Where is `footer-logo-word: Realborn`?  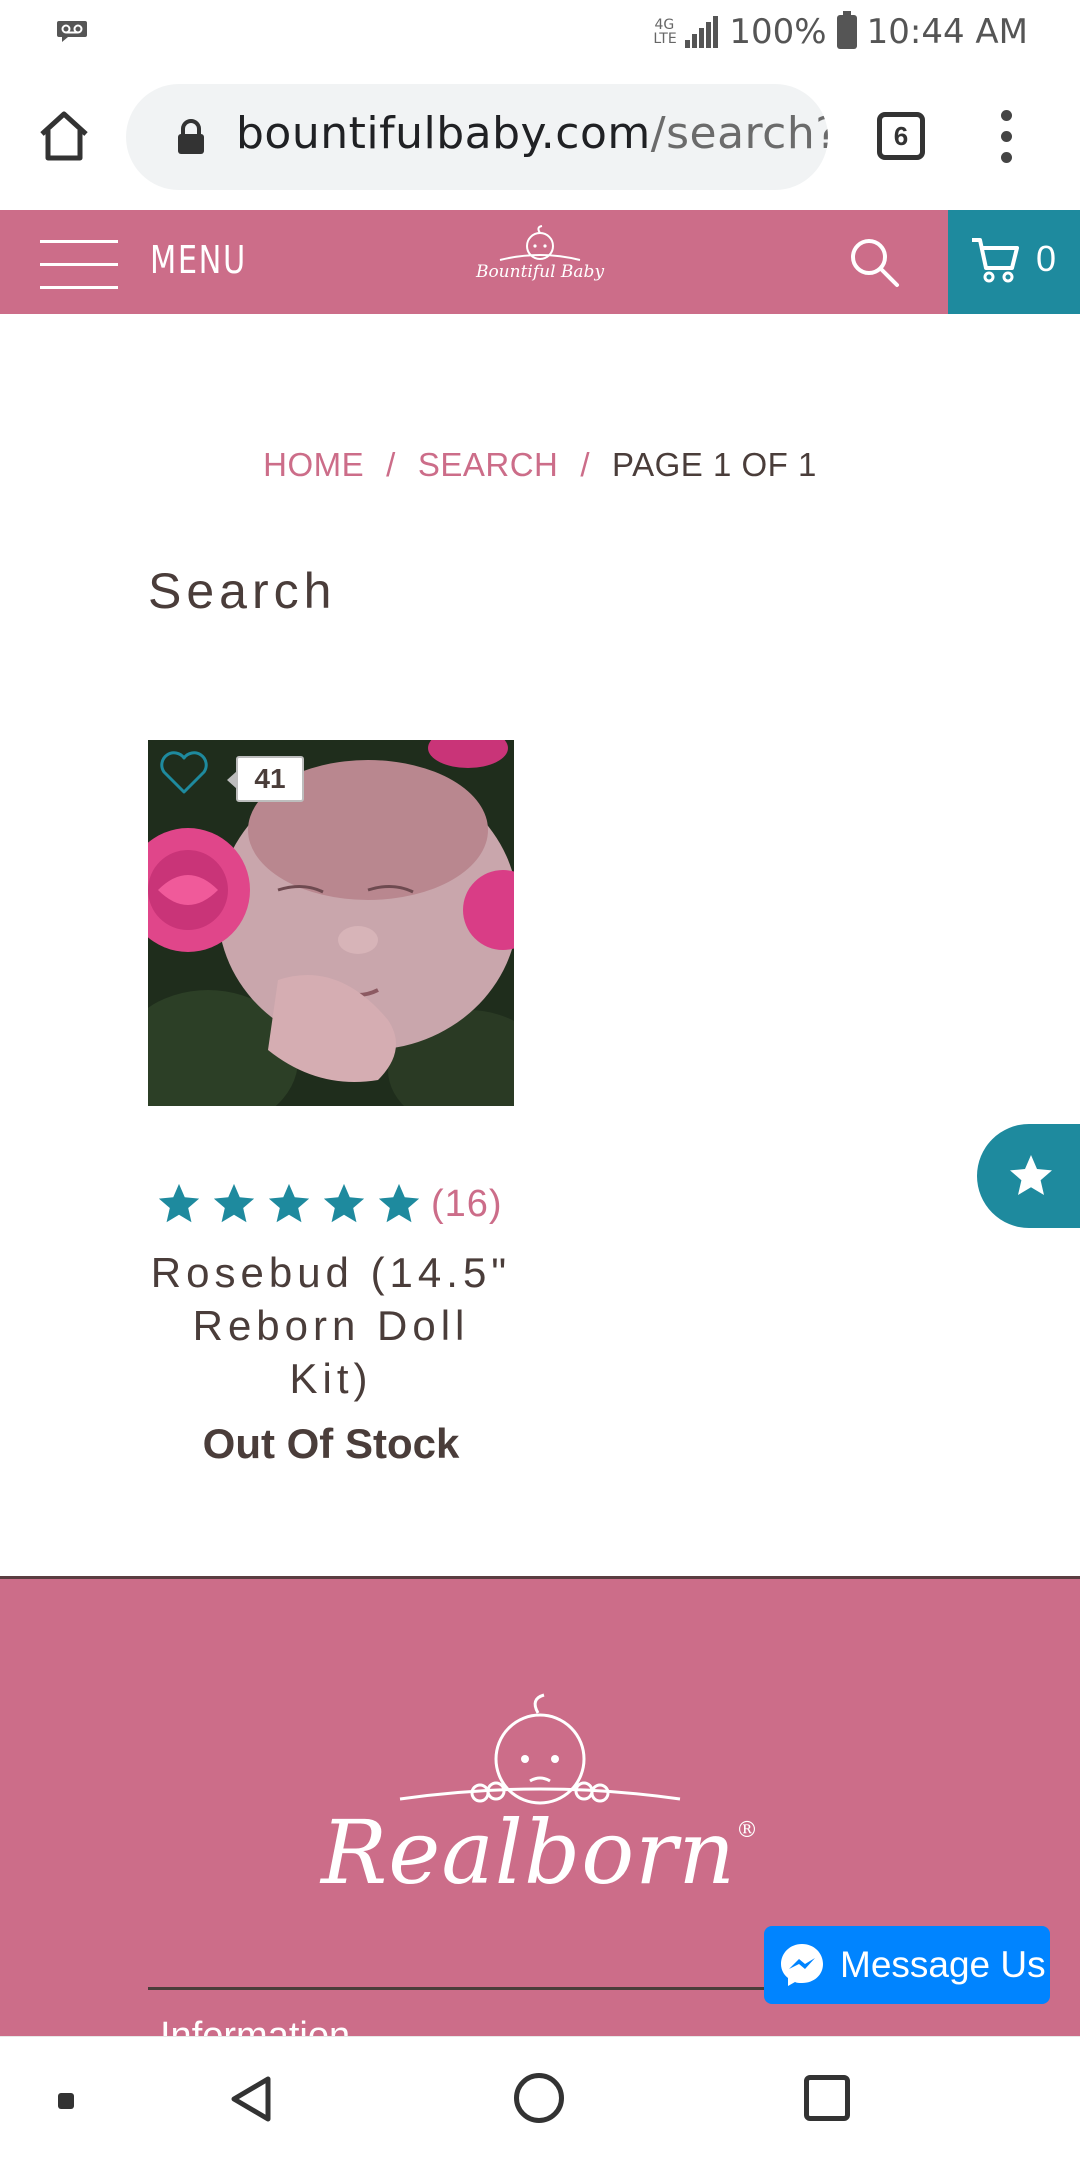
footer-logo-word: Realborn is located at coordinates (528, 1852).